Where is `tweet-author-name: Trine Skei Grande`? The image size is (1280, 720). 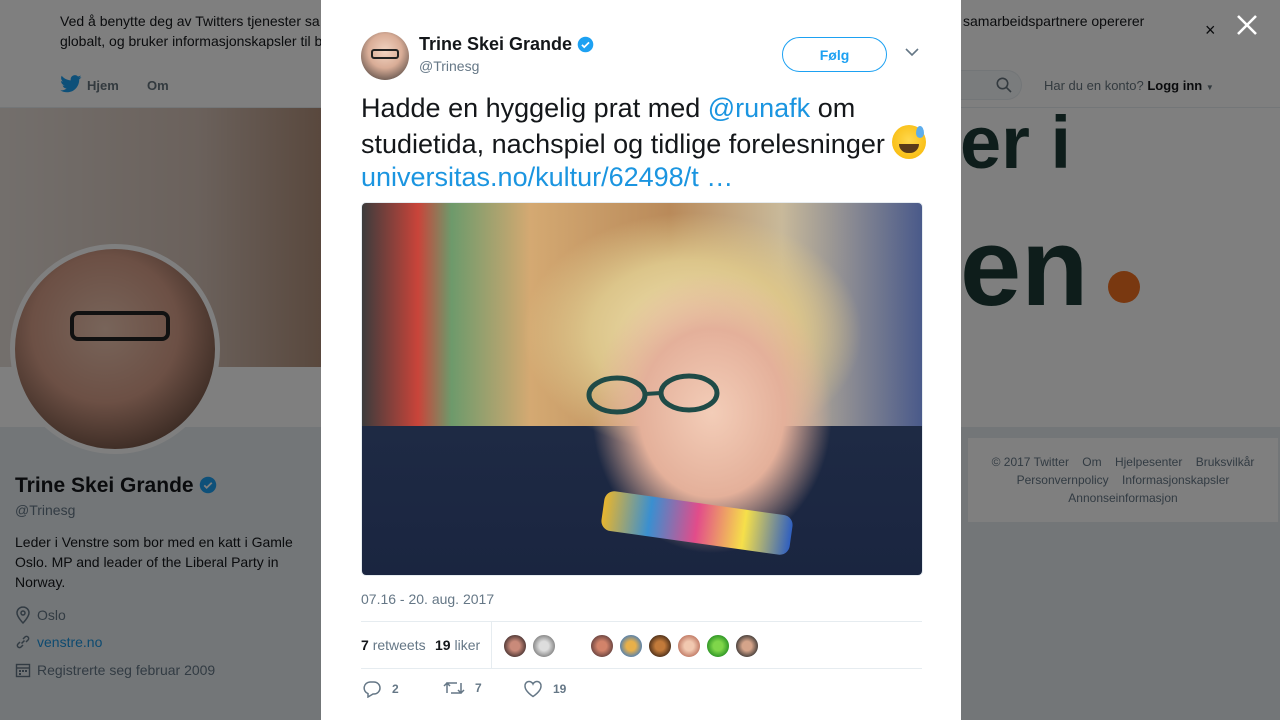 tweet-author-name: Trine Skei Grande is located at coordinates (506, 44).